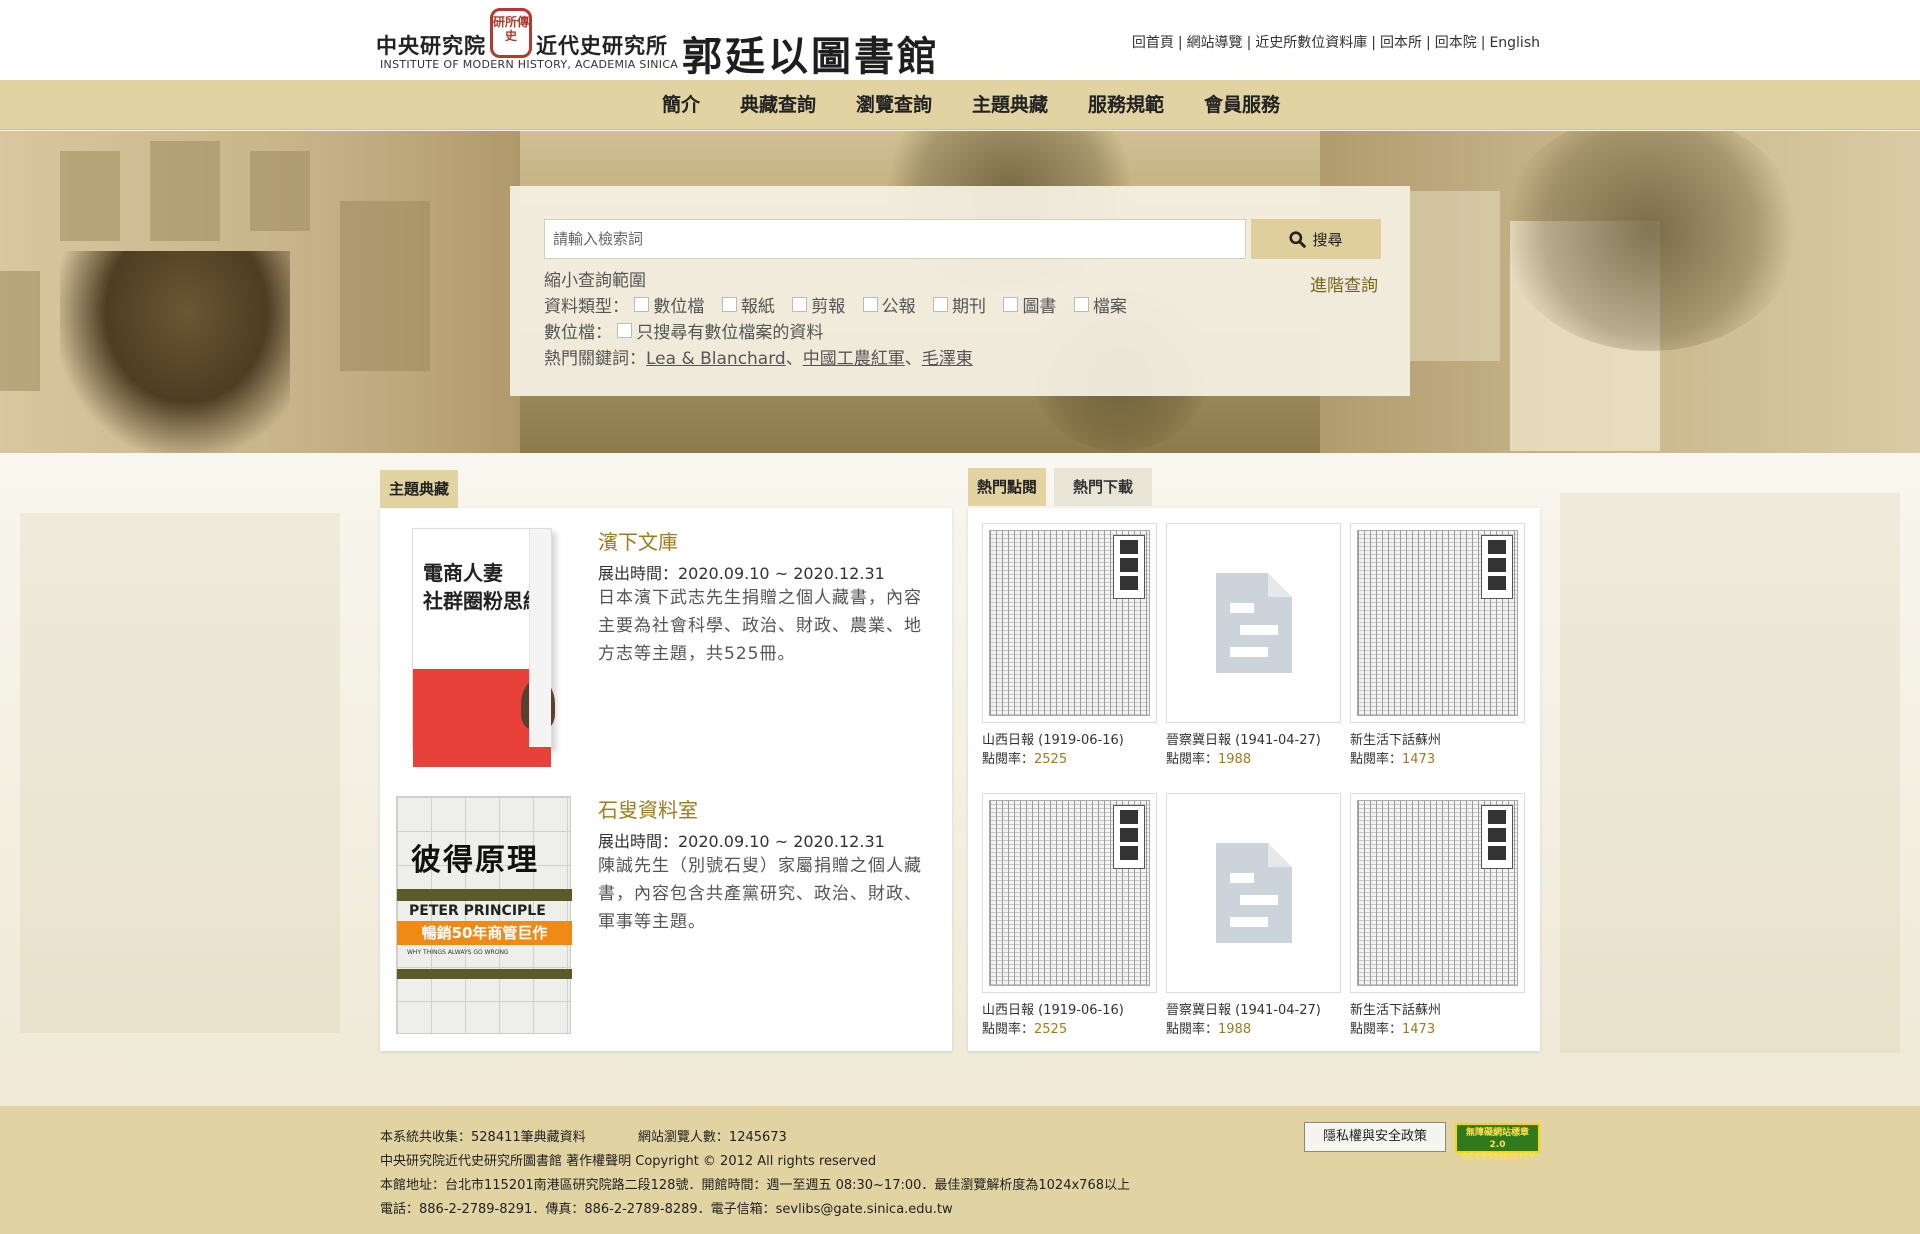 The width and height of the screenshot is (1920, 1234). I want to click on top-links: 回首頁 | 網站導覽 | 近史所數位資料庫 | 回本所 | 回本院 | English, so click(1335, 43).